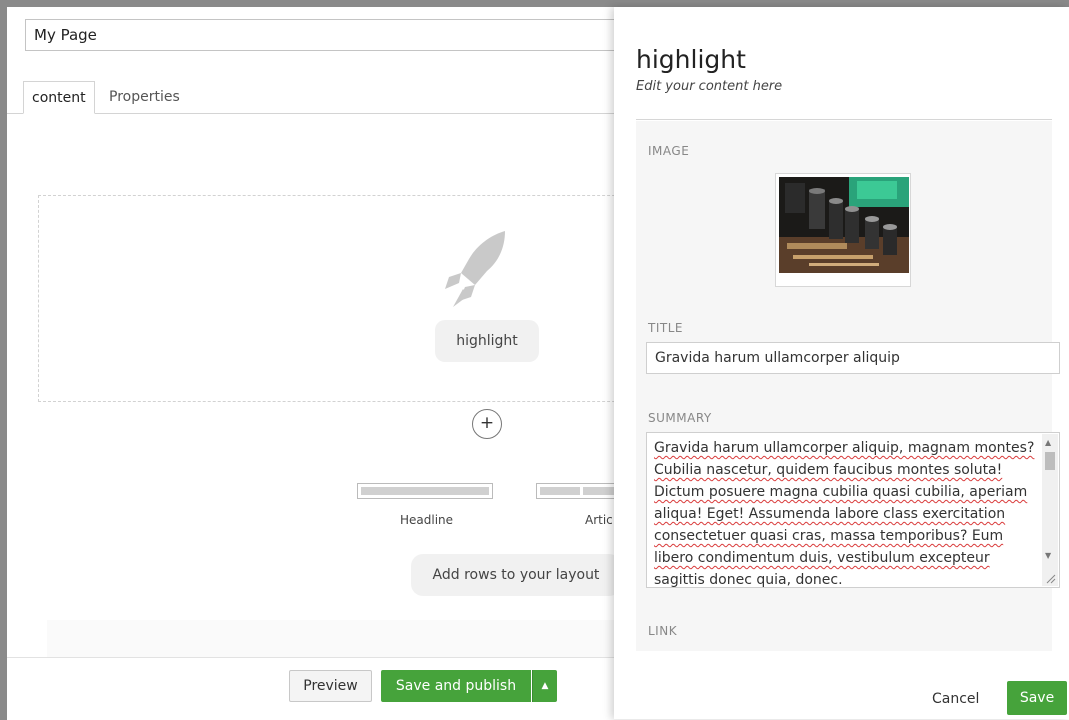  Describe the element at coordinates (853, 358) in the screenshot. I see `title-input: Gravida harum ullamcorper aliquip` at that location.